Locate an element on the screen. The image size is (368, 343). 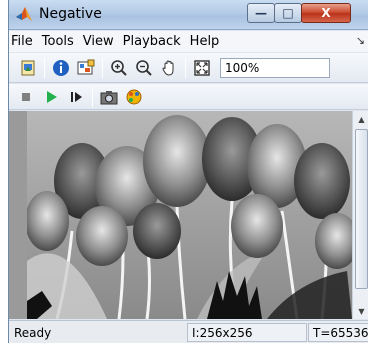
colormap-icon is located at coordinates (134, 96).